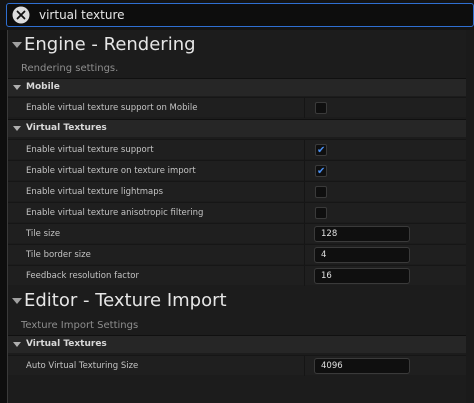  Describe the element at coordinates (240, 15) in the screenshot. I see `search-bar: virtual texture` at that location.